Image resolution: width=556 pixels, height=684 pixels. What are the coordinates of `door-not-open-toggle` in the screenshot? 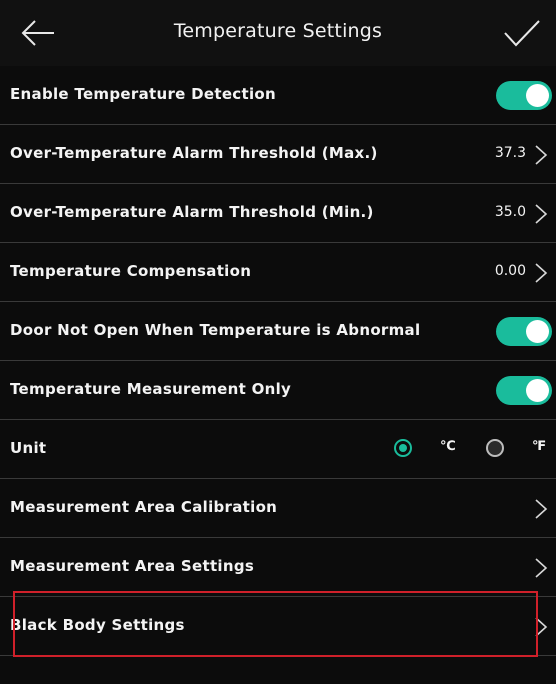 It's located at (524, 331).